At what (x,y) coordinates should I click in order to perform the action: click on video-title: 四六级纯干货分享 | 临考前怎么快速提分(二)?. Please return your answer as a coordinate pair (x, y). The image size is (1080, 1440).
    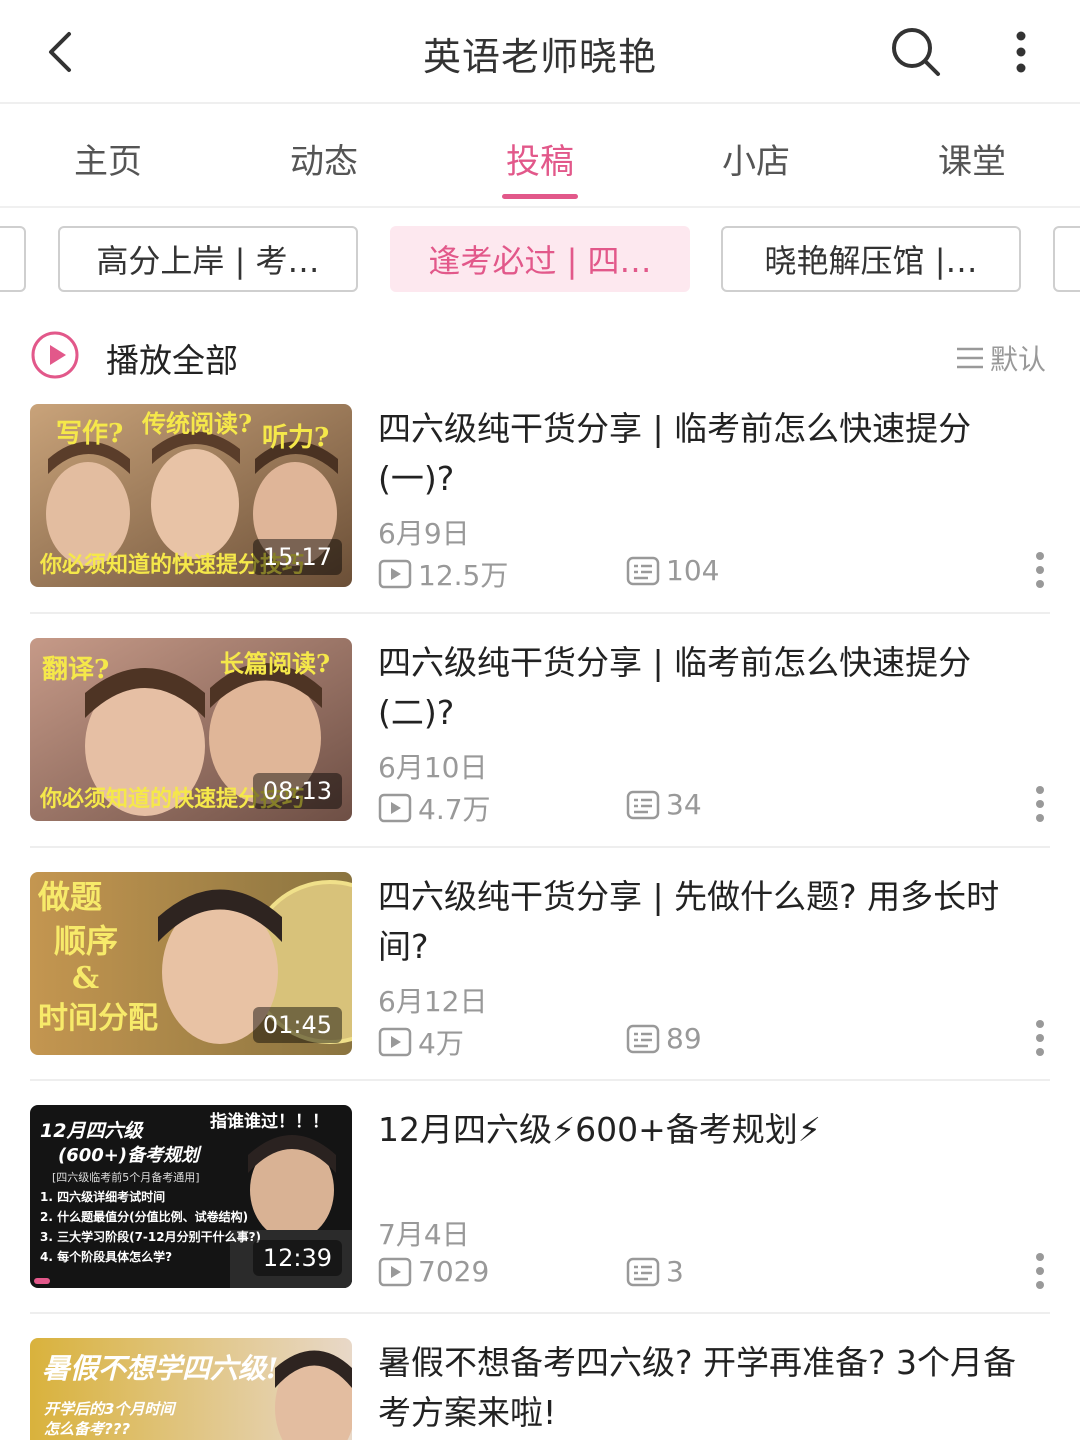
    Looking at the image, I should click on (708, 688).